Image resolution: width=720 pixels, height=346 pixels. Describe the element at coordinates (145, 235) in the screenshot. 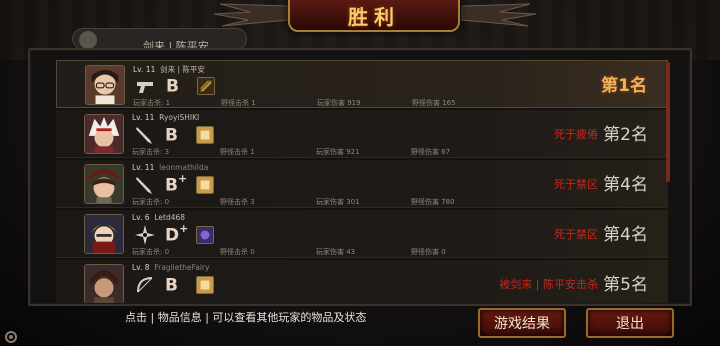

I see `shuriken-icon` at that location.